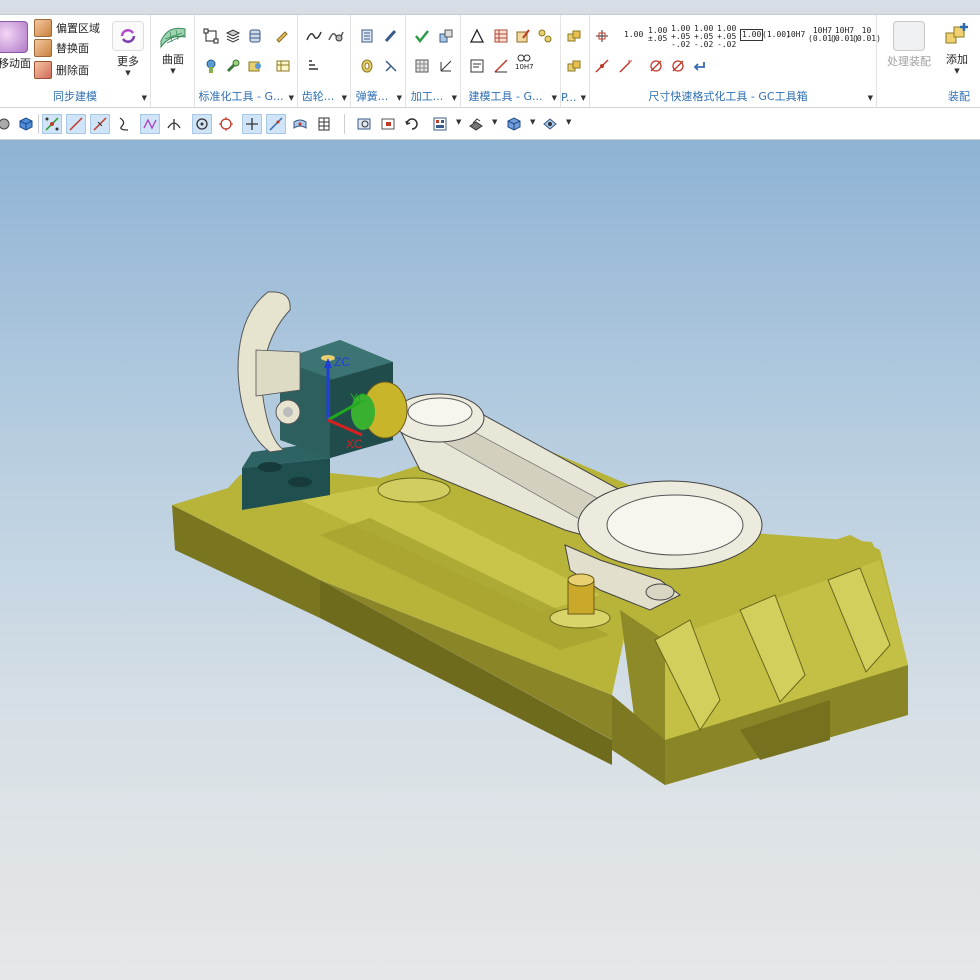  I want to click on tol-boxed-button: 1.00, so click(752, 35).